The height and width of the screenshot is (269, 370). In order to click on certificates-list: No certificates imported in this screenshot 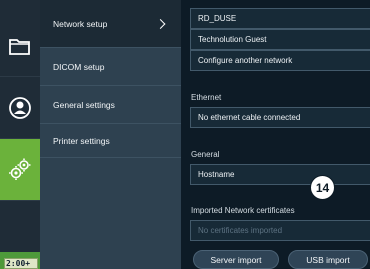, I will do `click(280, 230)`.